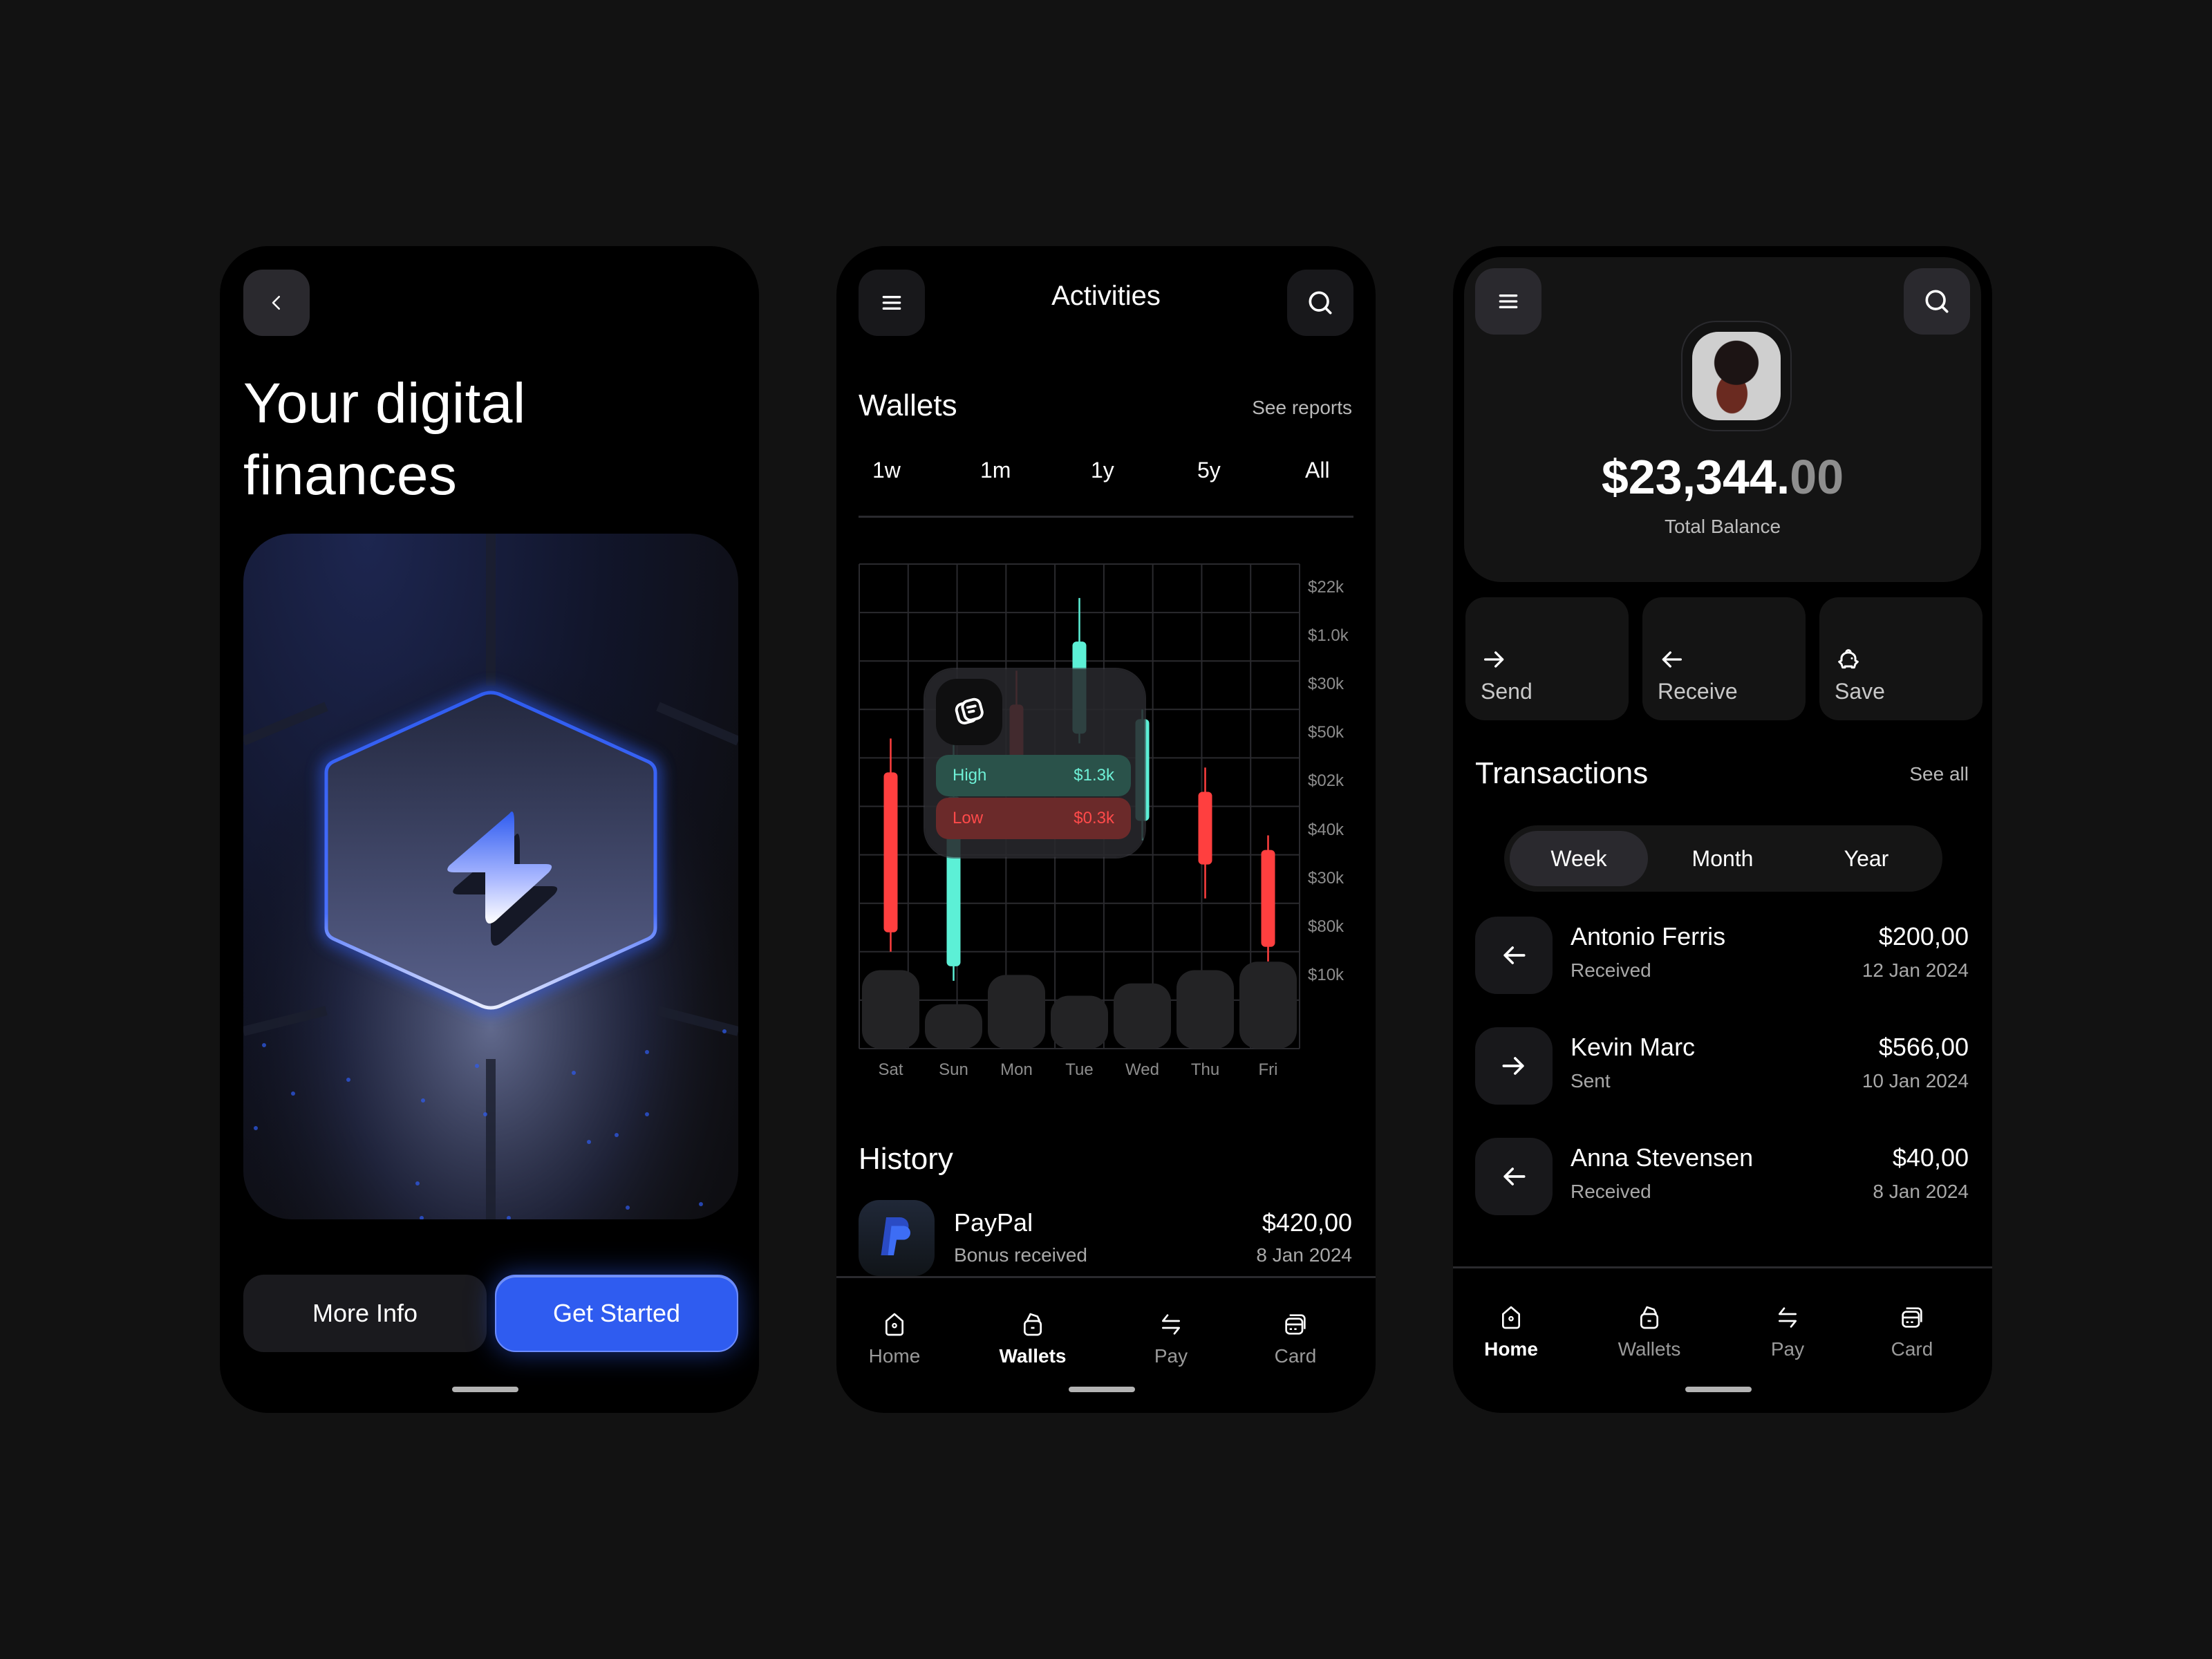 The width and height of the screenshot is (2212, 1659). Describe the element at coordinates (1328, 636) in the screenshot. I see `y-tick-label: $1.0k` at that location.